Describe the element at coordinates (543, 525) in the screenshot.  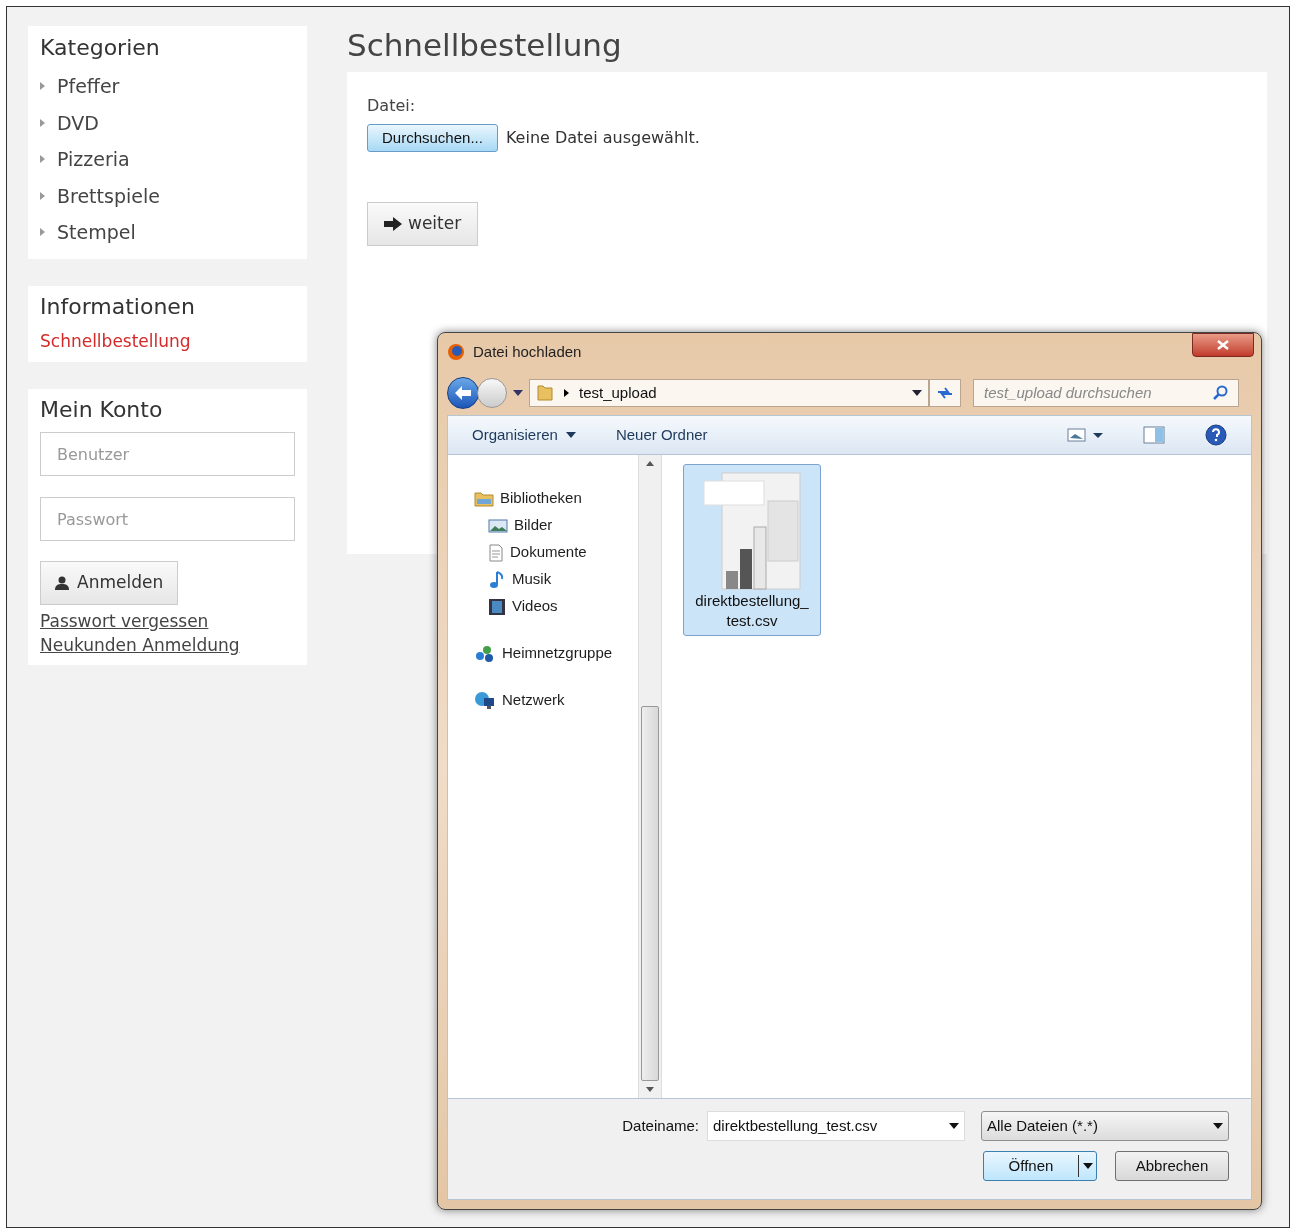
I see `nav-item: Bilder` at that location.